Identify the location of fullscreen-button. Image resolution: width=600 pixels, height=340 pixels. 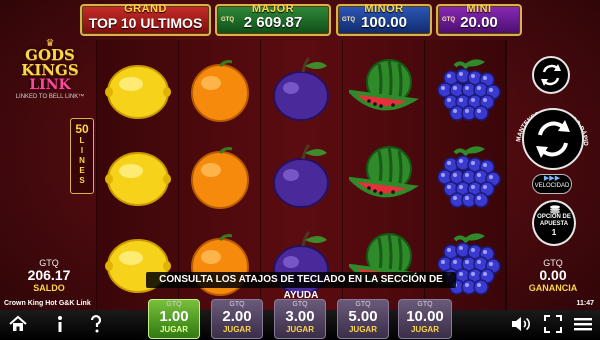
(553, 325).